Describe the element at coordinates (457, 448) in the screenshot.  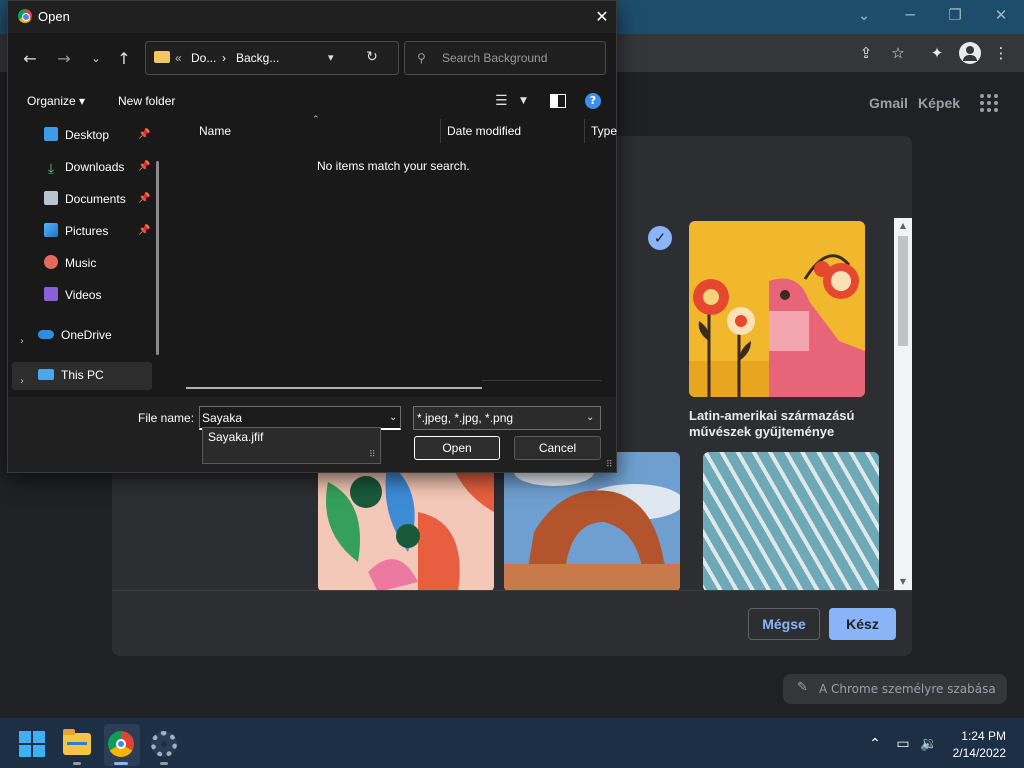
I see `open-button: Open` at that location.